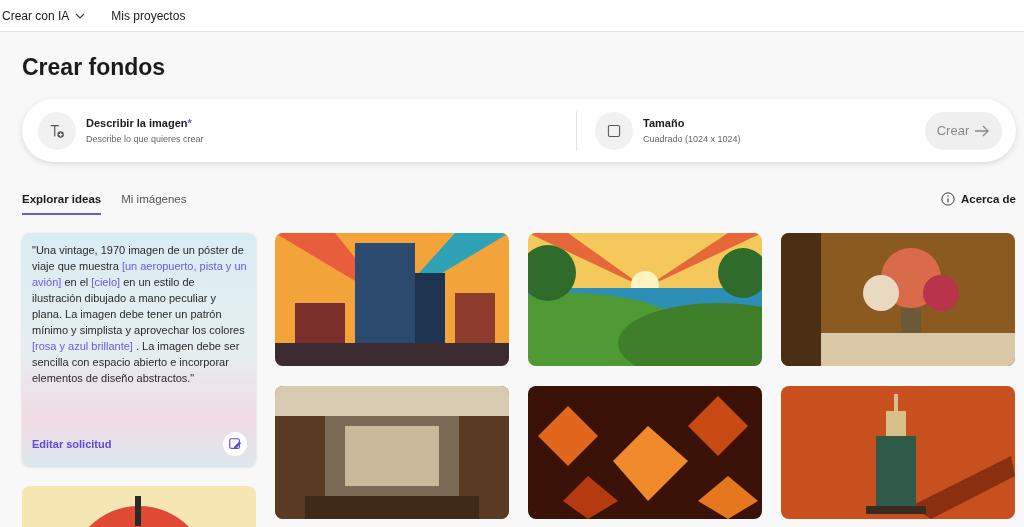  What do you see at coordinates (139, 314) in the screenshot?
I see `prompt-text: "Una vintage, 1970 imagen de un póster de viaje que muestra [un aeropuerto, pista y un avión] en el [cielo] en un estilo de ilustración dibujado a mano peculiar y plana. La imagen debe tener un patrón mínimo y simplista y aprovechar los colores [rosa y azul brillante] . La imagen debe ser sencilla con espacio abierto e incorporar elementos de diseño abstractos."` at bounding box center [139, 314].